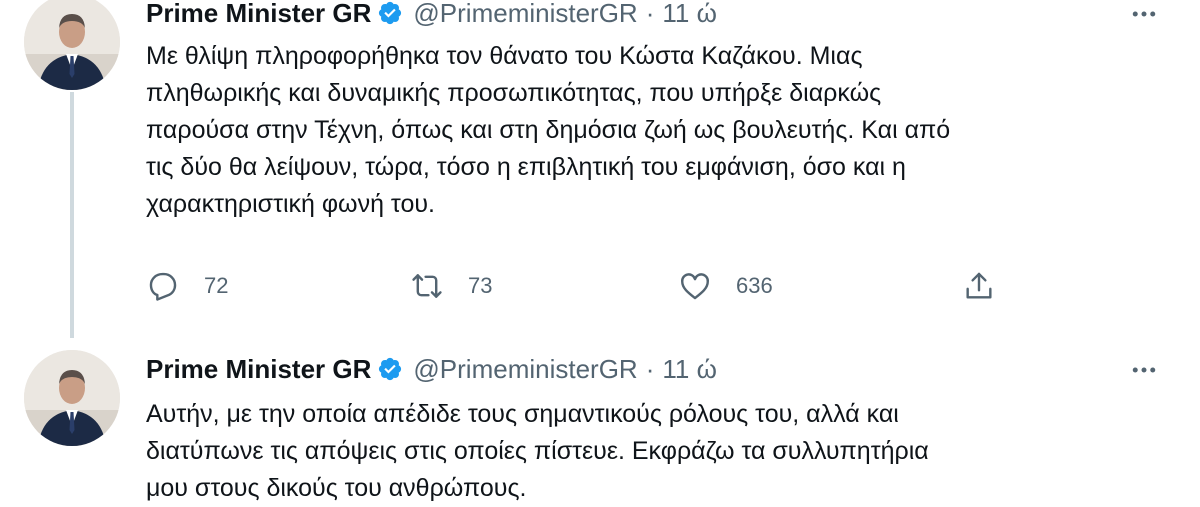 The image size is (1200, 507). Describe the element at coordinates (163, 286) in the screenshot. I see `reply-icon` at that location.